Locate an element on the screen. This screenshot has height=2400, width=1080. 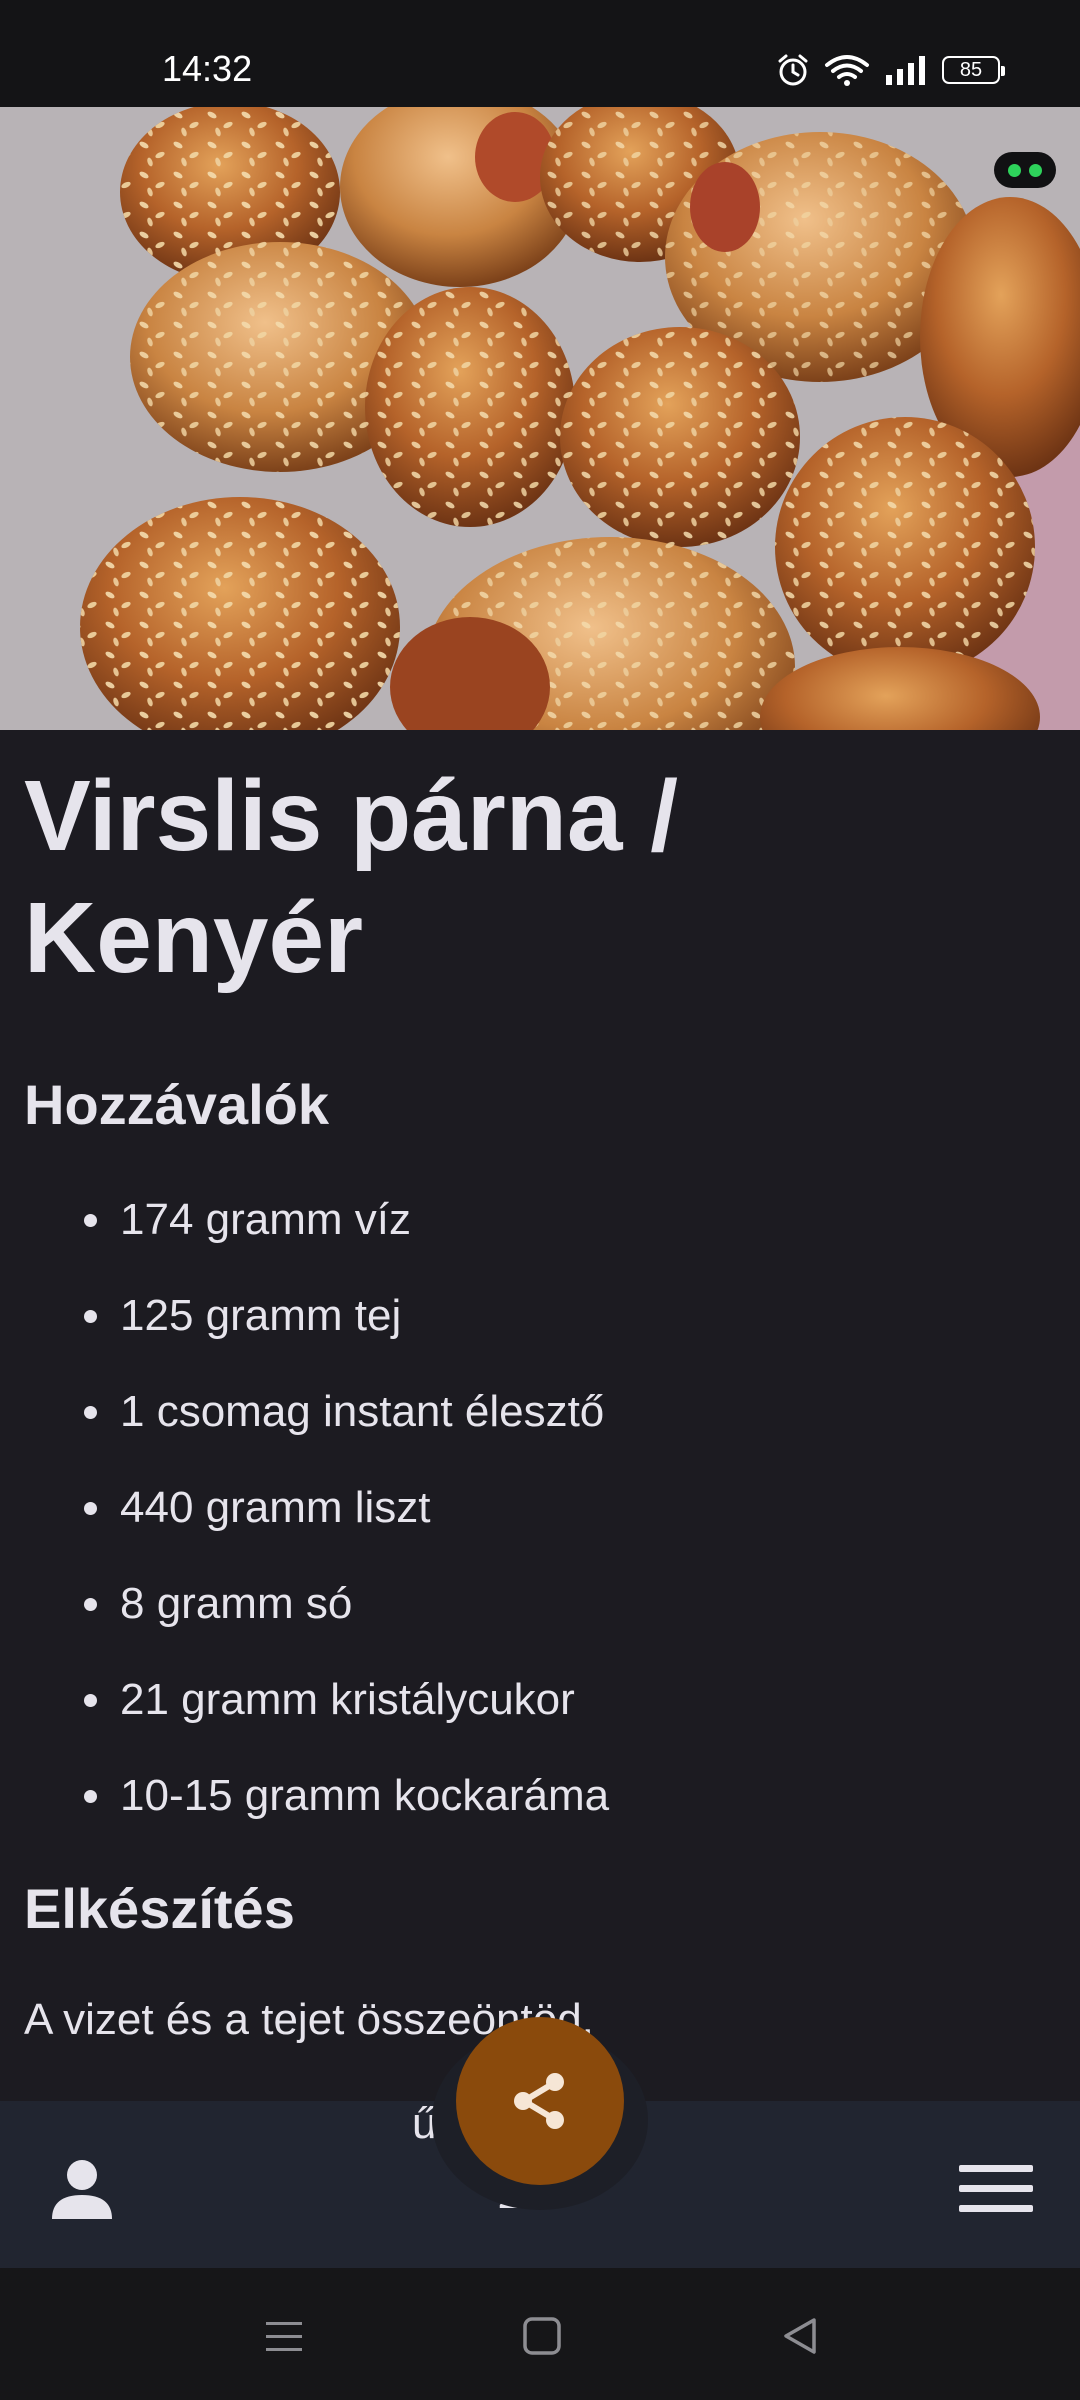
ingredient-item: 174 gramm víz is located at coordinates (205, 1240).